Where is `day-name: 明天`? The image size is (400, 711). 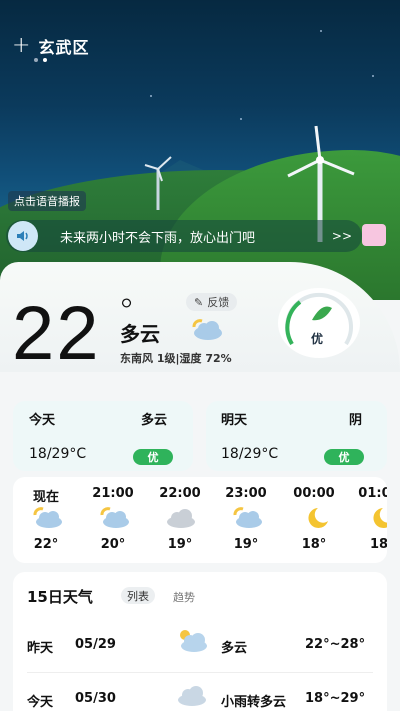
day-name: 明天 is located at coordinates (234, 420).